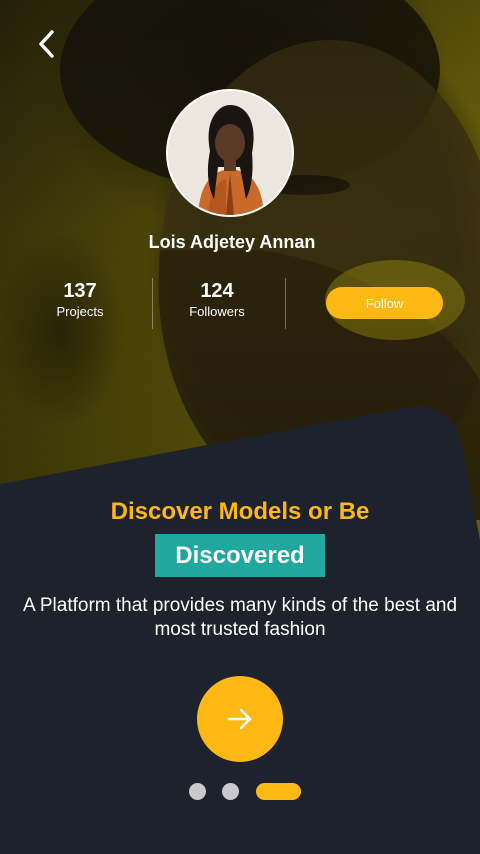  I want to click on arrow-right-icon, so click(239, 719).